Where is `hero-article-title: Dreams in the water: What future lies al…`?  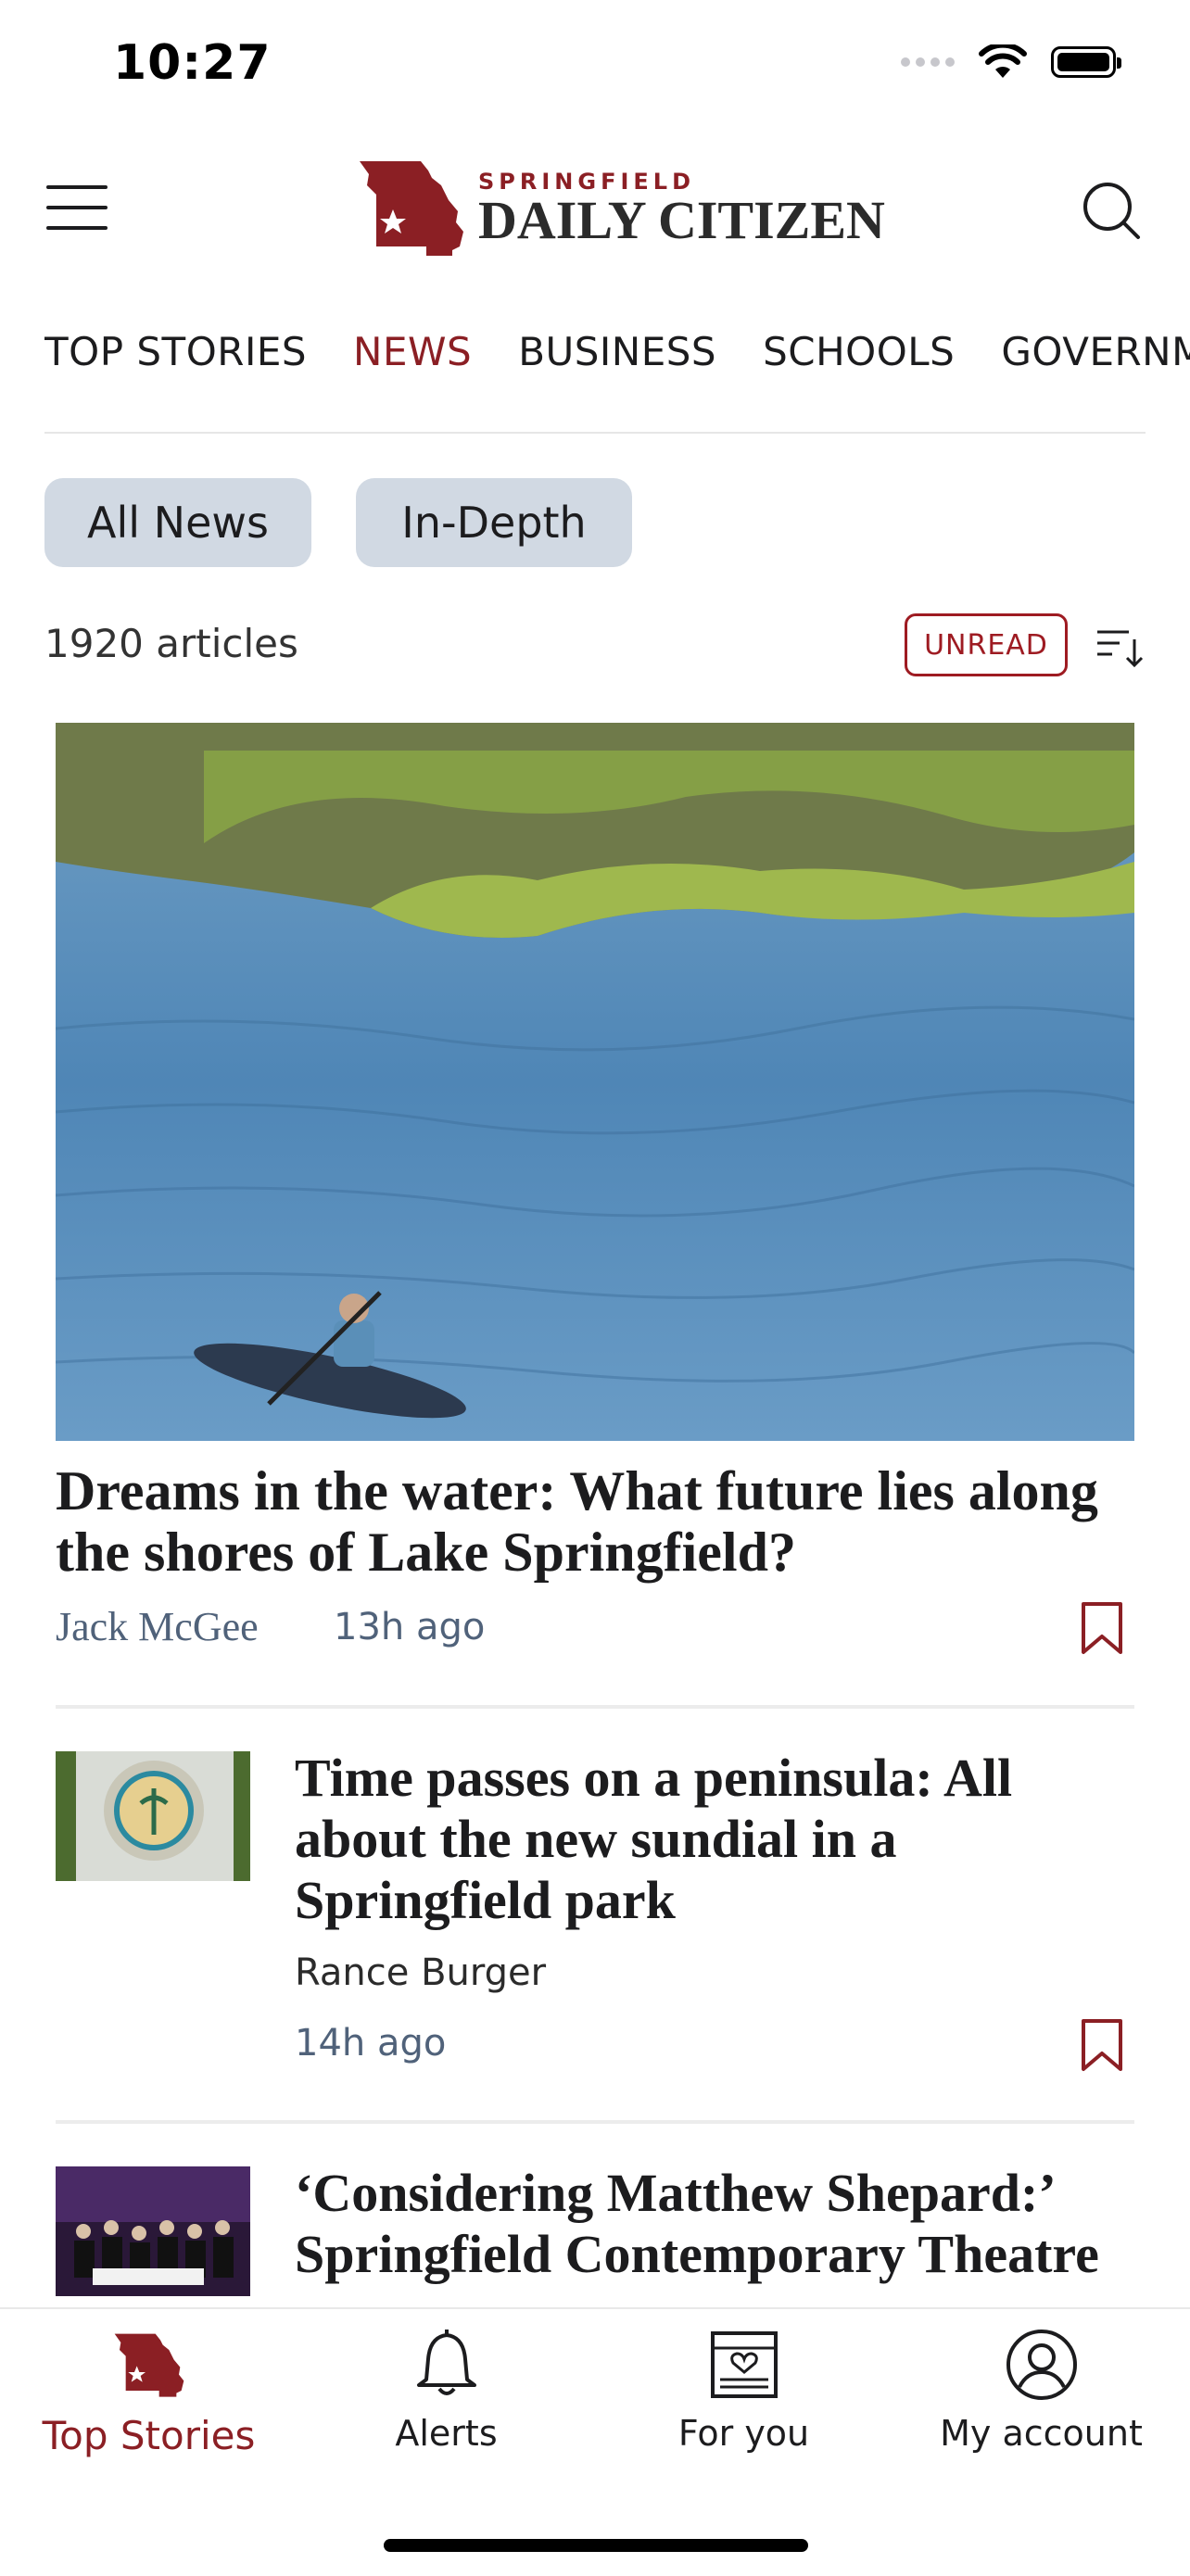 hero-article-title: Dreams in the water: What future lies al… is located at coordinates (593, 1521).